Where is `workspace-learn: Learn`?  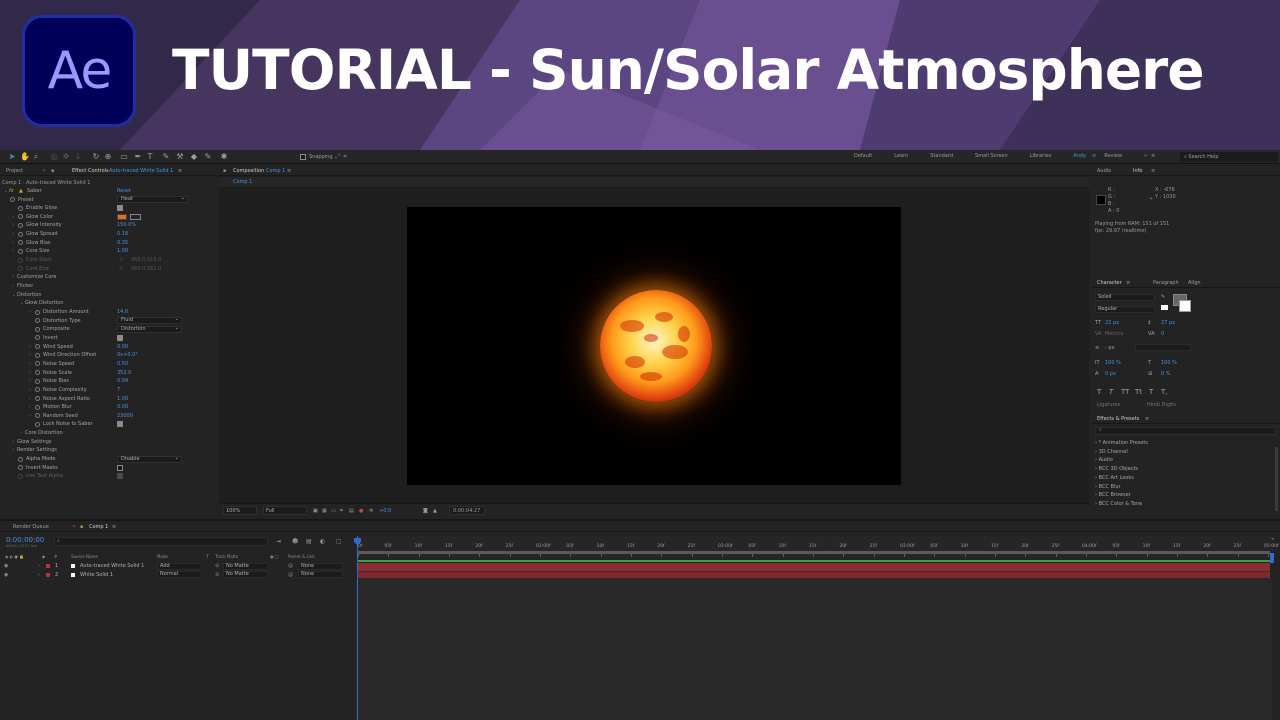 workspace-learn: Learn is located at coordinates (901, 156).